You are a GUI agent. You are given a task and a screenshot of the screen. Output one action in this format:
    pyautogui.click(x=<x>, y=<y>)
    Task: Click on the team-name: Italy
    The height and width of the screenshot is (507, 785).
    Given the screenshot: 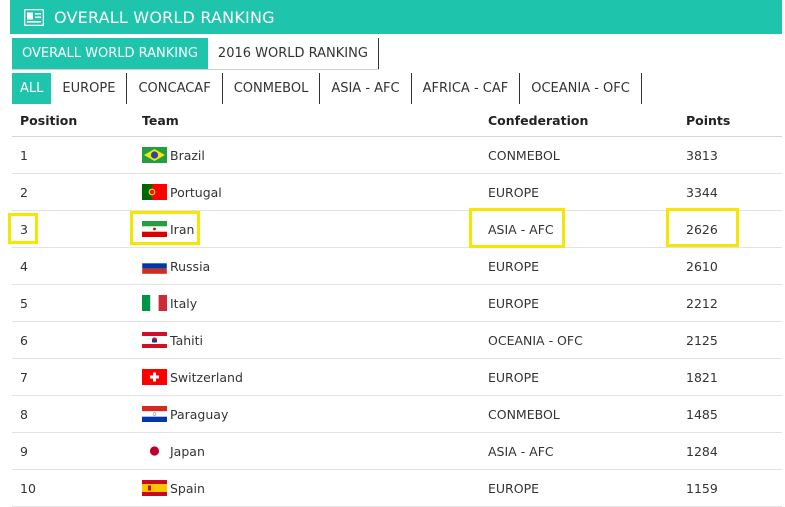 What is the action you would take?
    pyautogui.click(x=183, y=303)
    